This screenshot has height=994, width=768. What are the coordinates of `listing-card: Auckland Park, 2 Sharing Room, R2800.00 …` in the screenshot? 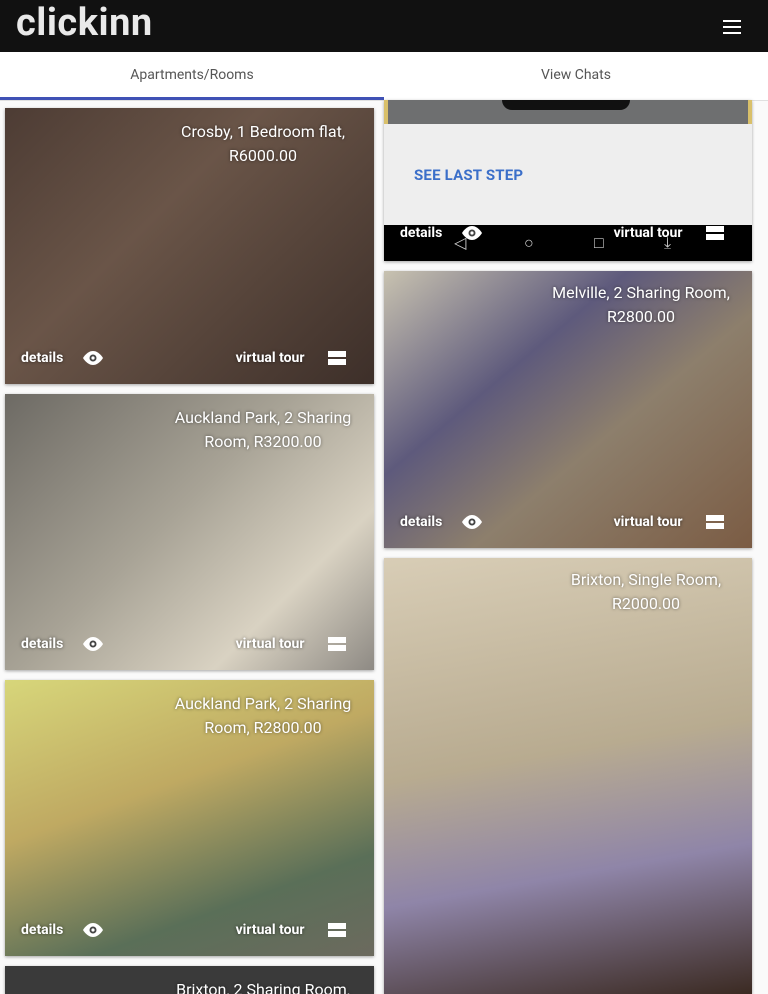 It's located at (189, 818).